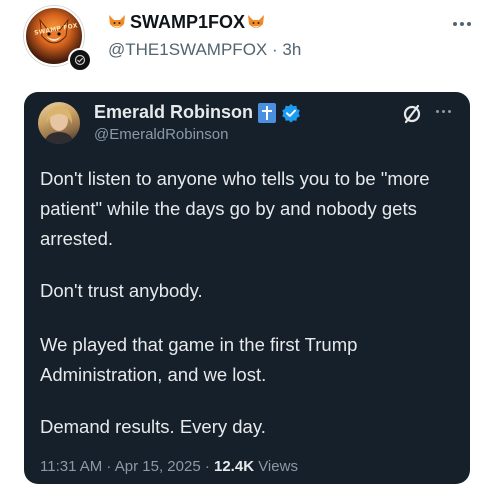  Describe the element at coordinates (443, 111) in the screenshot. I see `inner-more-options-icon` at that location.